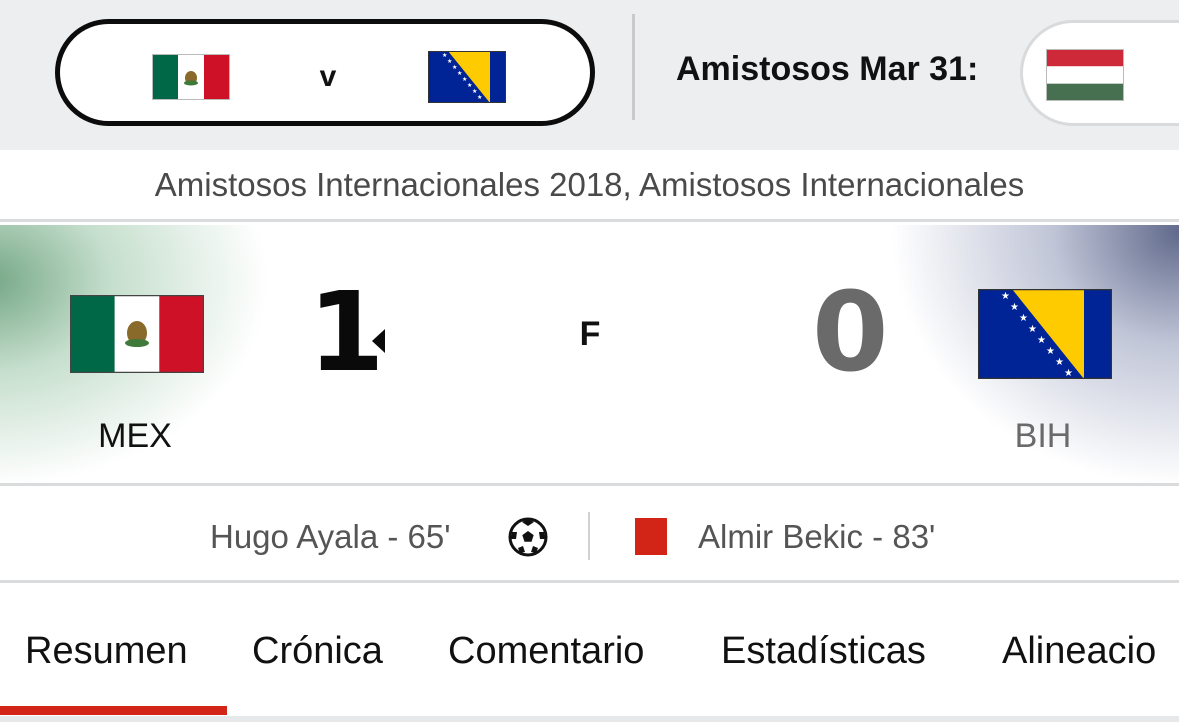  I want to click on away-flag-icon: ★★★ ★★★ ★★, so click(1045, 334).